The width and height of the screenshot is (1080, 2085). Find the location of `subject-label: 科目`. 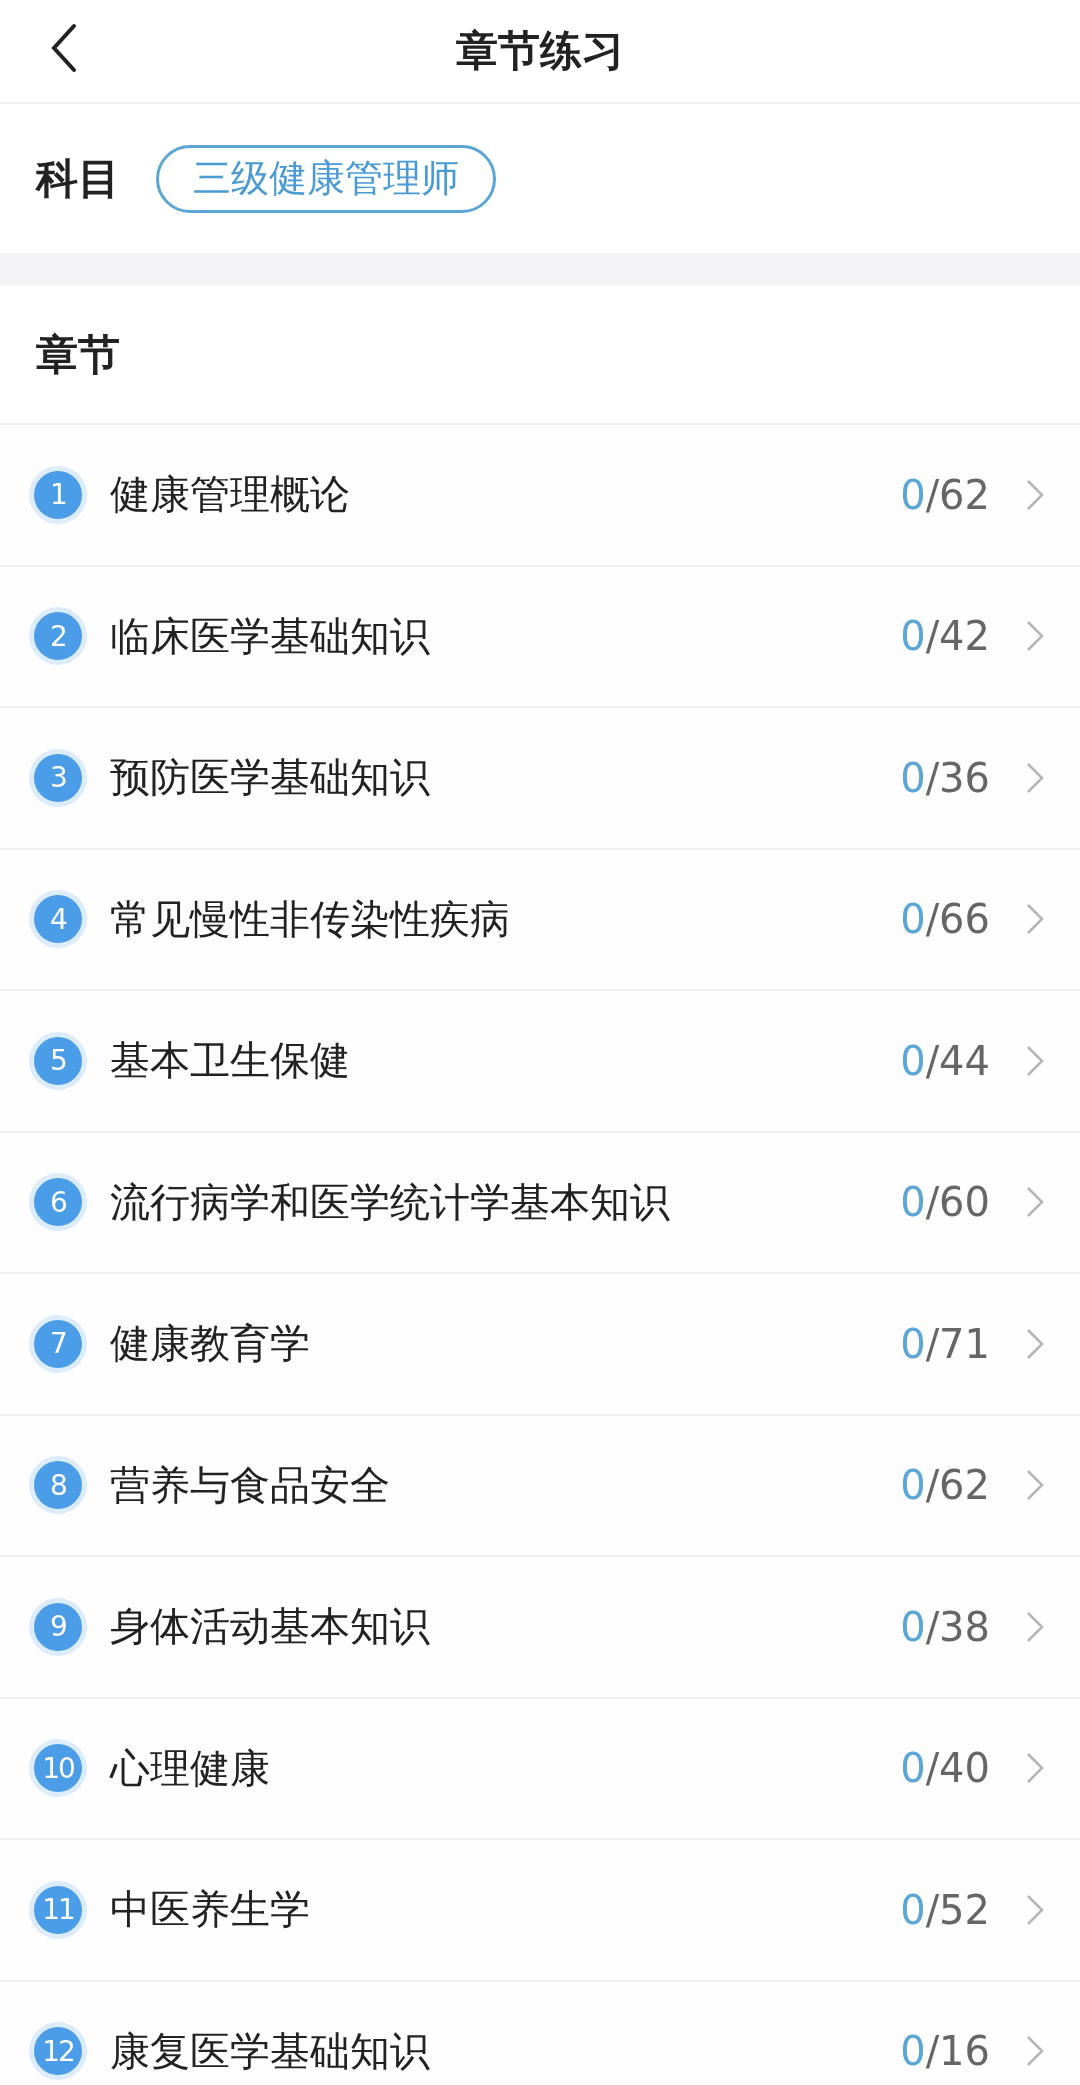

subject-label: 科目 is located at coordinates (78, 178).